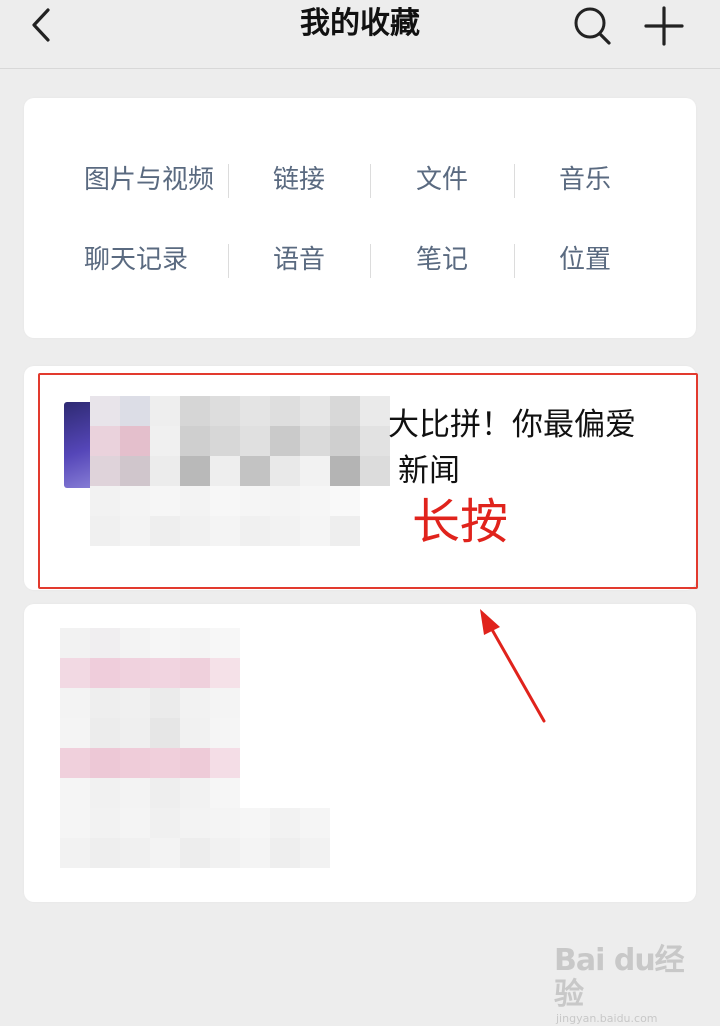 The height and width of the screenshot is (1026, 720). I want to click on watermark-url: jingyan.baidu.com, so click(607, 1018).